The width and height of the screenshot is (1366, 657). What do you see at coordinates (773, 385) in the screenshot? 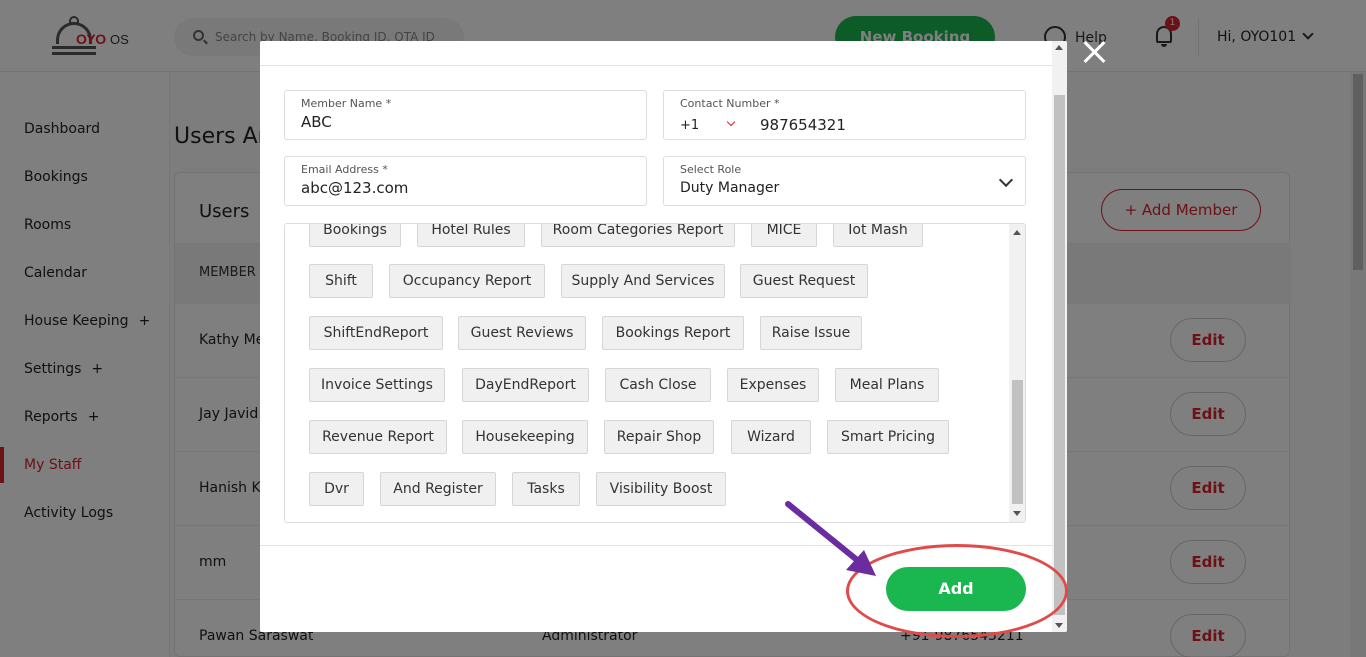
I see `permission-chip: Expenses` at bounding box center [773, 385].